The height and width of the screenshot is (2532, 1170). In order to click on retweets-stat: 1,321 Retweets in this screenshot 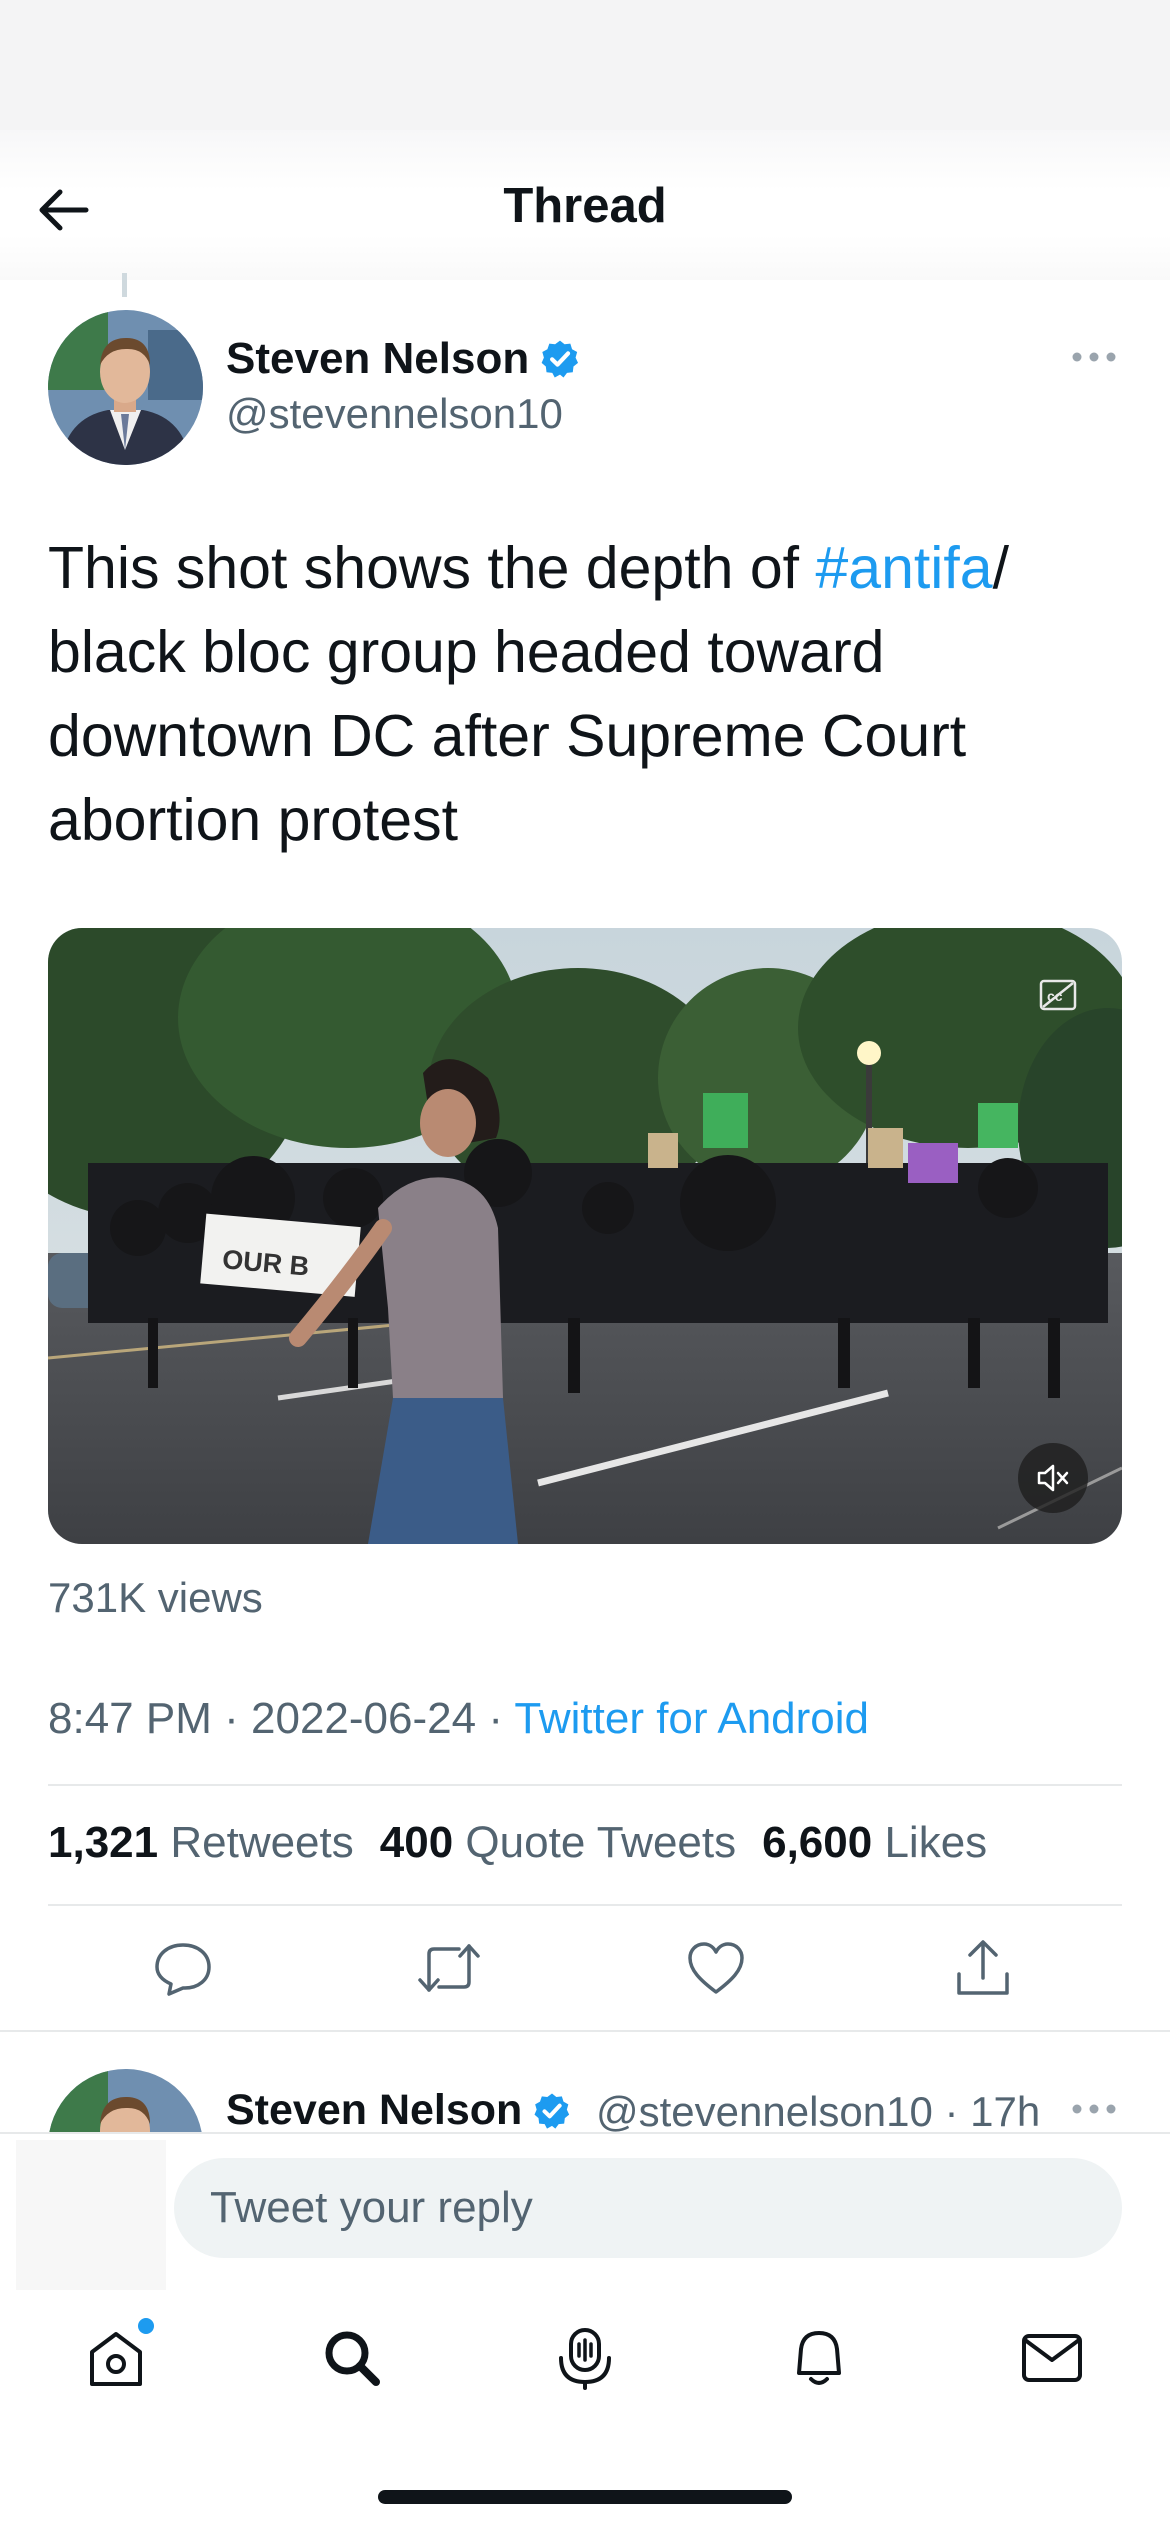, I will do `click(201, 1843)`.